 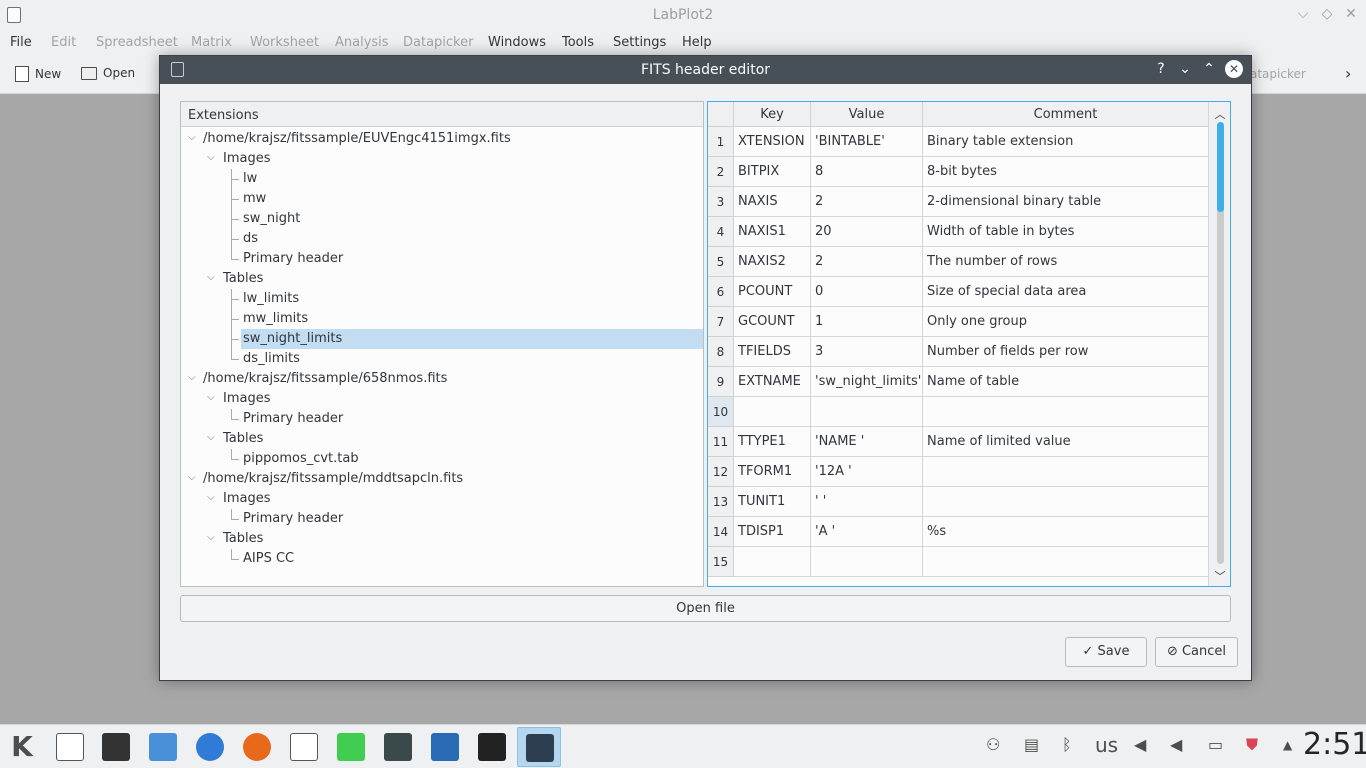 I want to click on close-dialog-icon: ✕, so click(x=1234, y=69).